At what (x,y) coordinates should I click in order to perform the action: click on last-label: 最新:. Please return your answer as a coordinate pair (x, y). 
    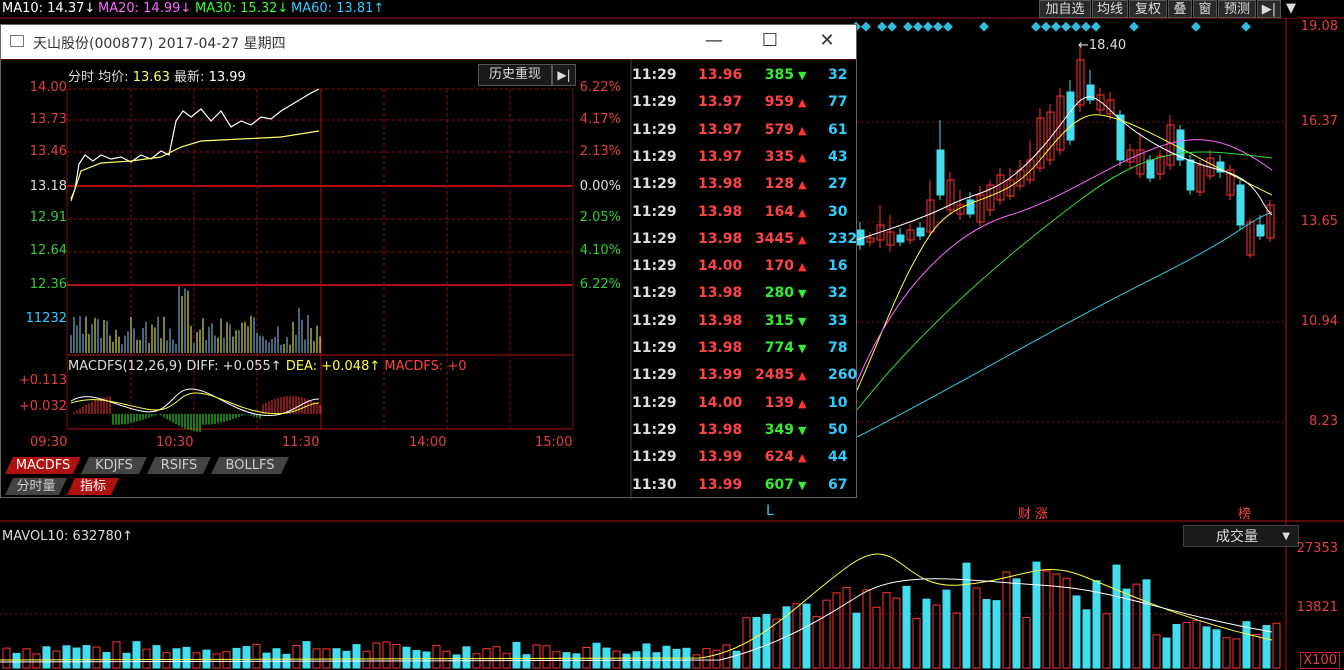
    Looking at the image, I should click on (189, 77).